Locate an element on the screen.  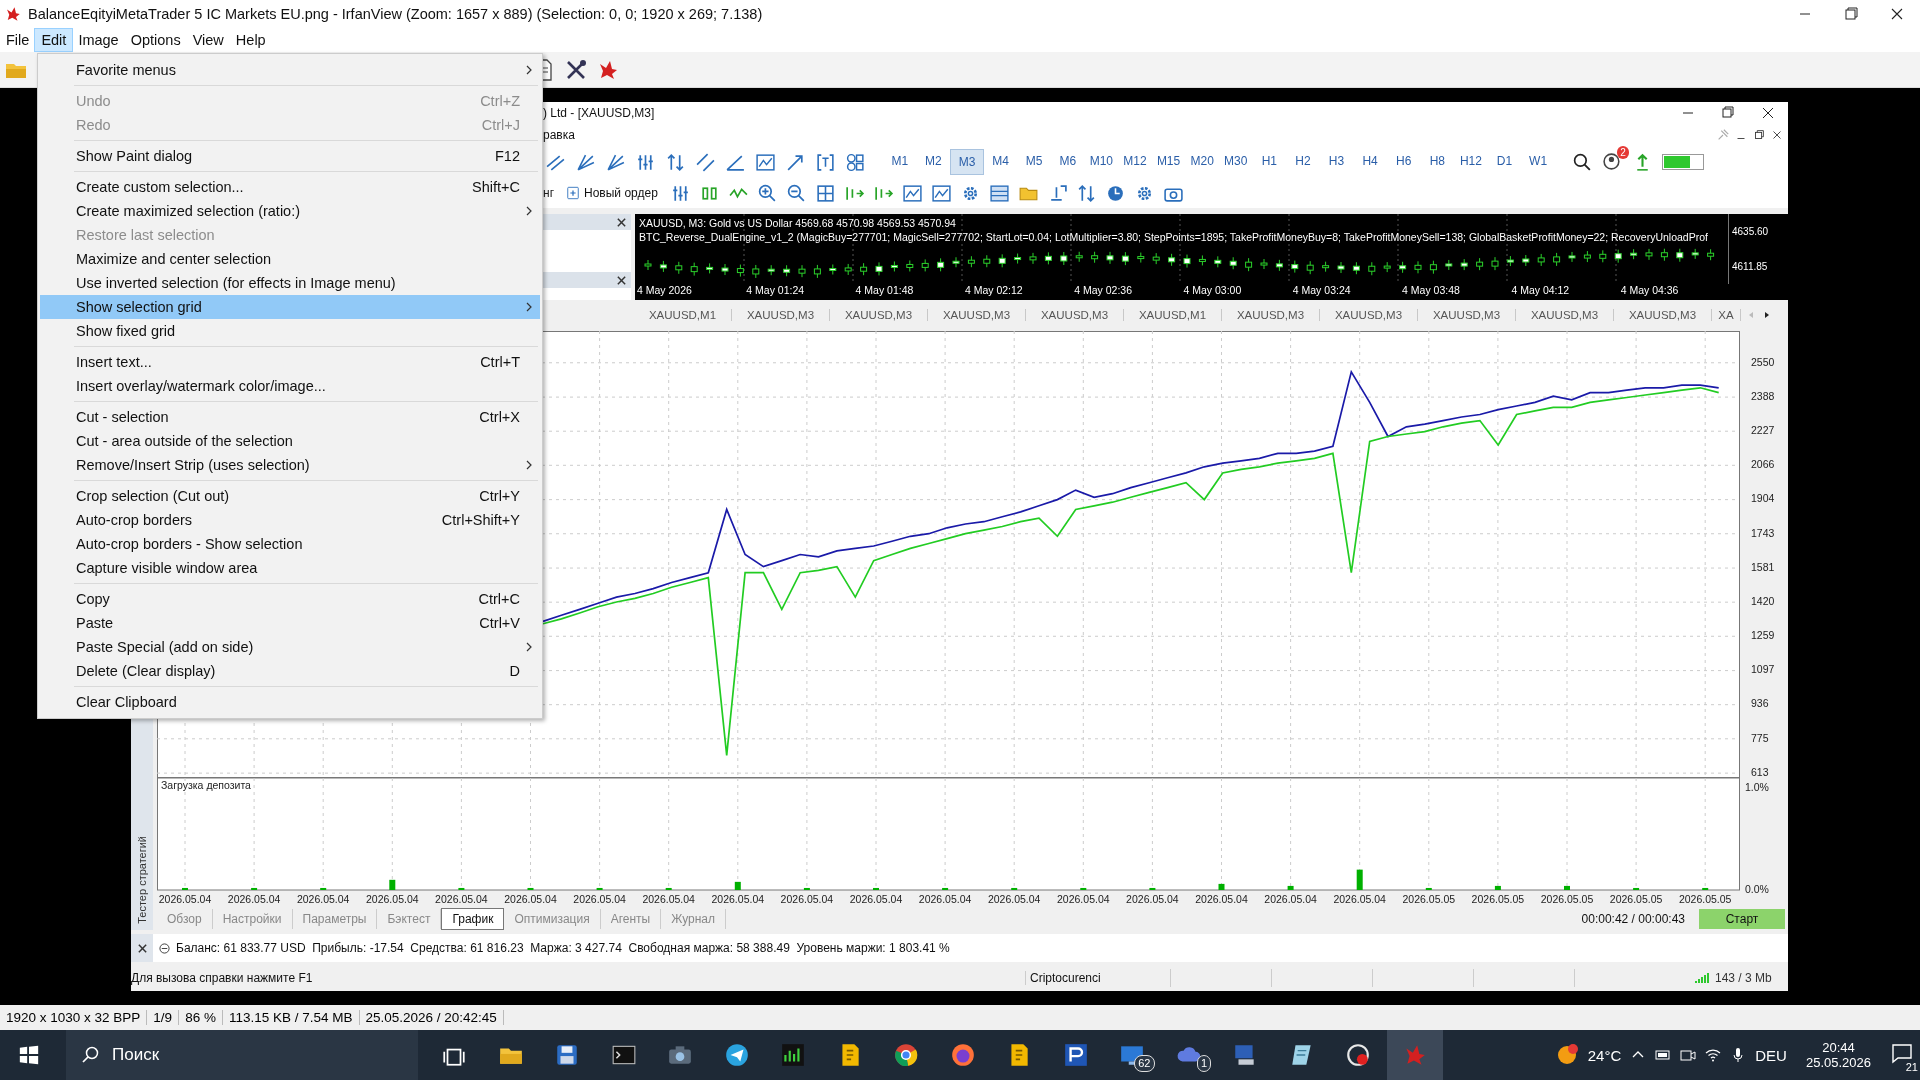
menu-item: Help is located at coordinates (250, 40).